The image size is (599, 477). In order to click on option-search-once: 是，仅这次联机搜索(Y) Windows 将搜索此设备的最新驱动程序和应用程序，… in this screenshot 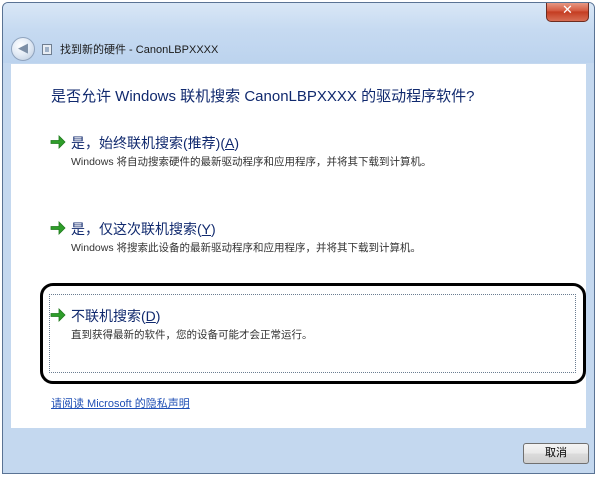, I will do `click(308, 244)`.